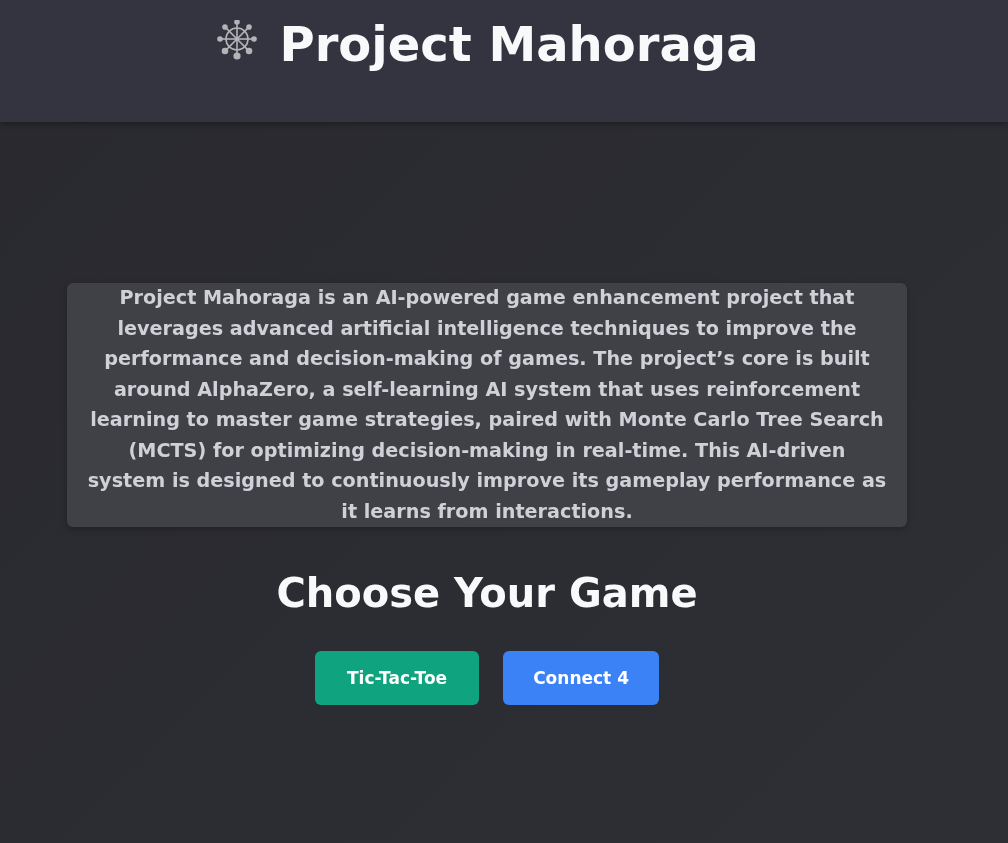  What do you see at coordinates (581, 678) in the screenshot?
I see `game-button: Connect 4` at bounding box center [581, 678].